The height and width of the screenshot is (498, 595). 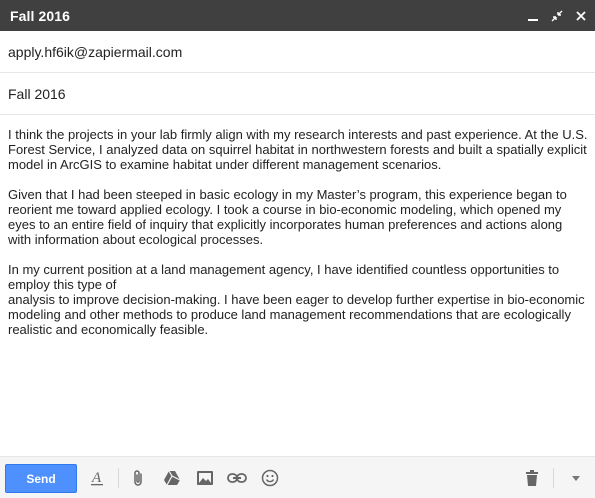 I want to click on compose-toolbar: Send A, so click(x=297, y=477).